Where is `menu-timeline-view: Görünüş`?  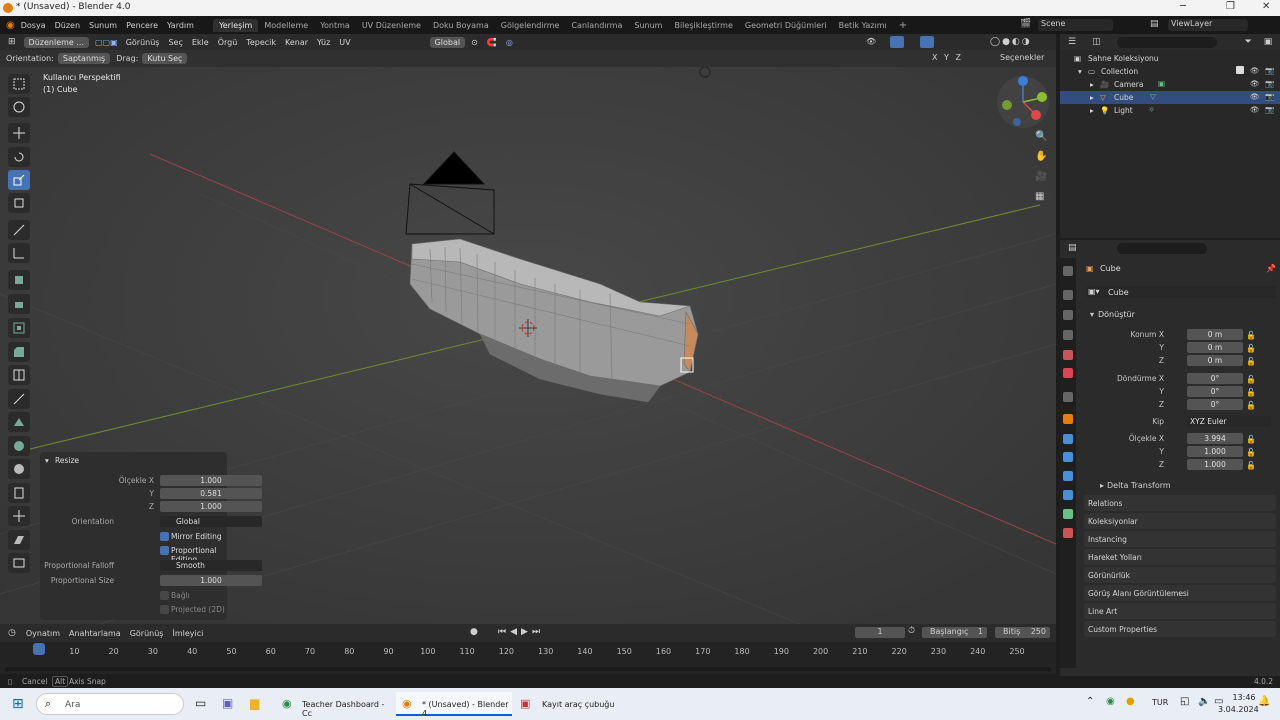 menu-timeline-view: Görünüş is located at coordinates (147, 633).